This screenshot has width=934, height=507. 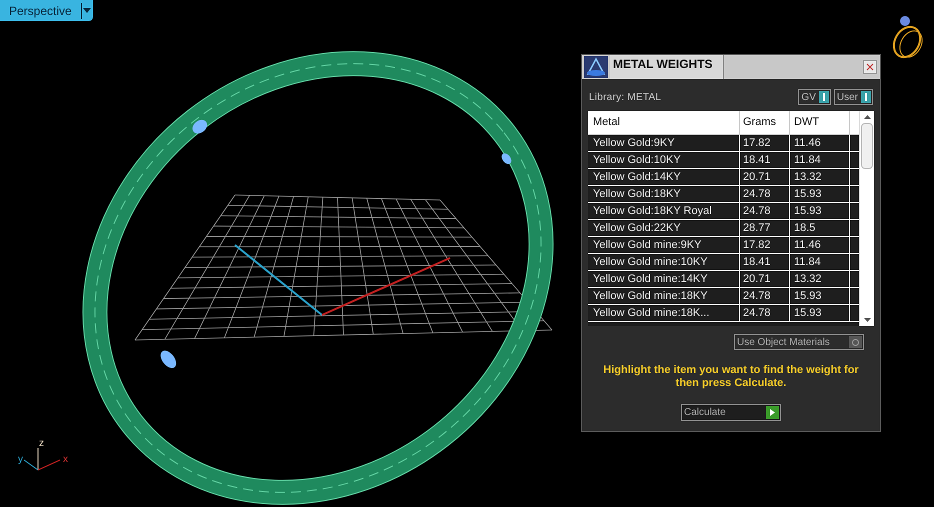 I want to click on table-row: Yellow Gold mine:14KY 20.71 13.32, so click(x=723, y=279).